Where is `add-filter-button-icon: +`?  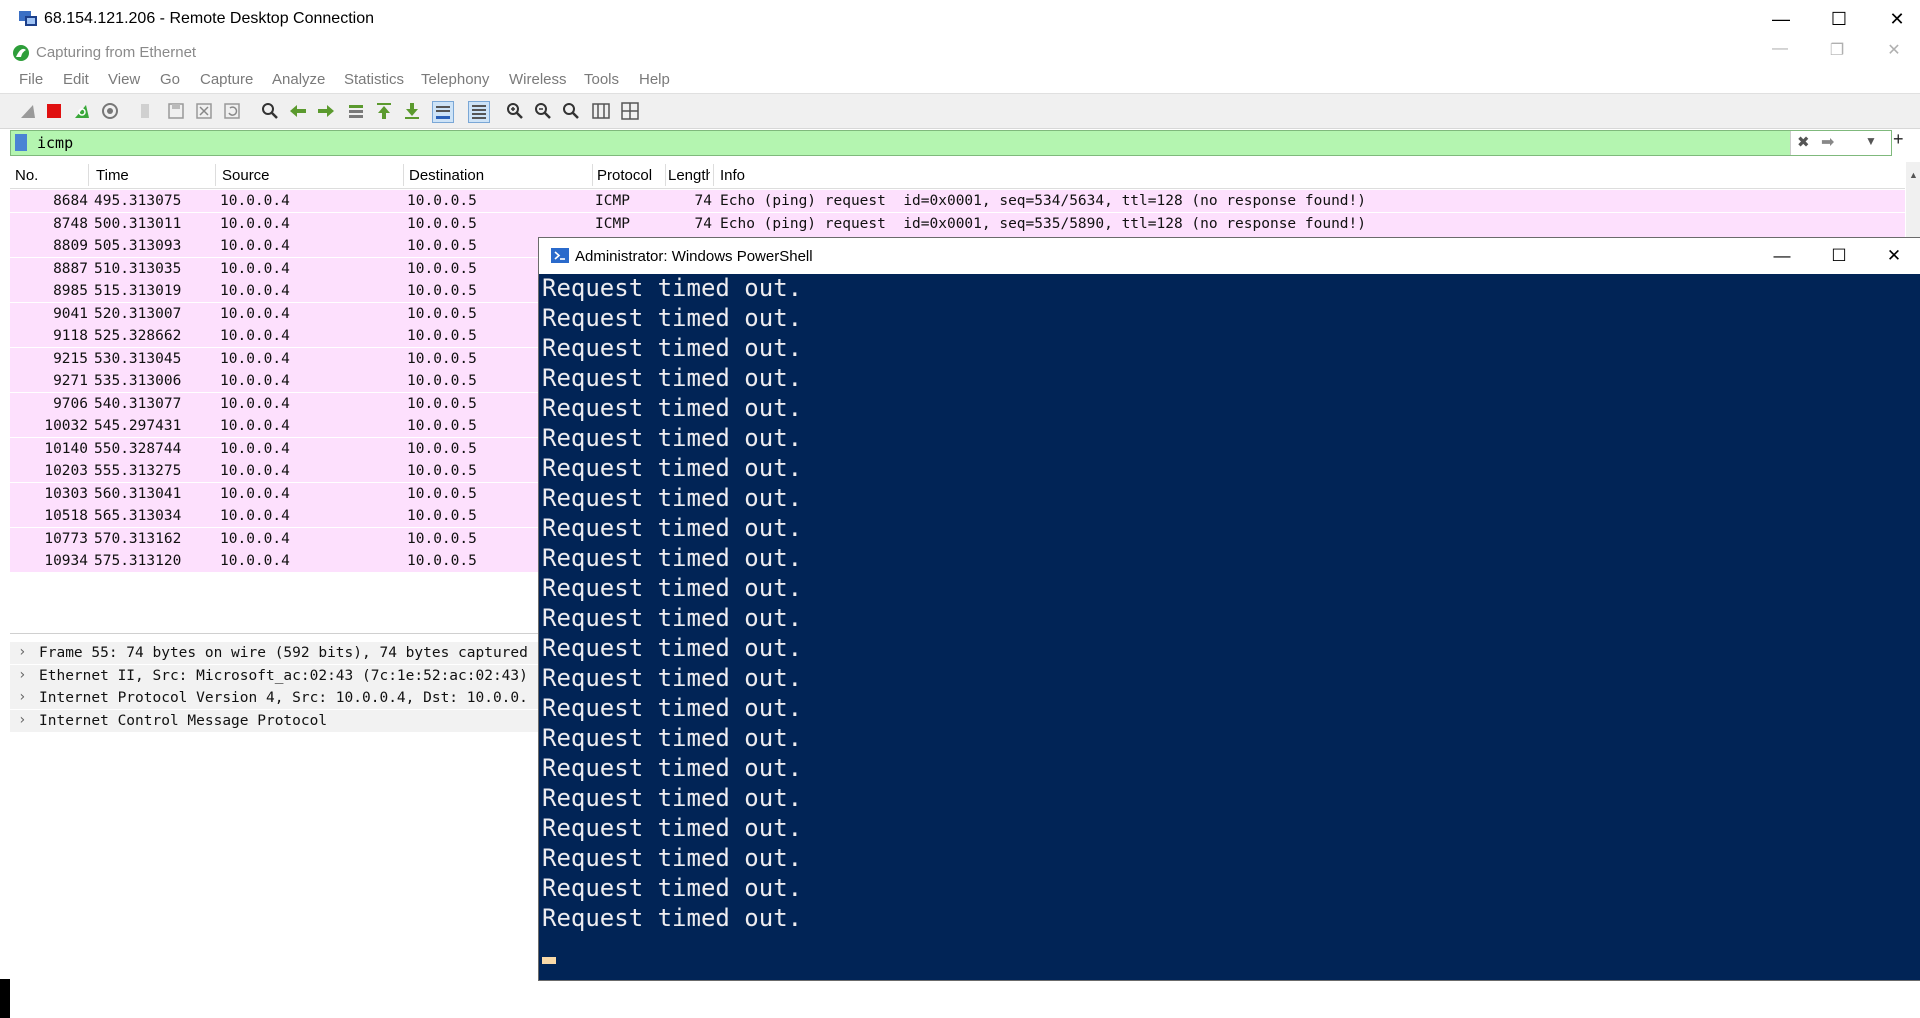 add-filter-button-icon: + is located at coordinates (1898, 139).